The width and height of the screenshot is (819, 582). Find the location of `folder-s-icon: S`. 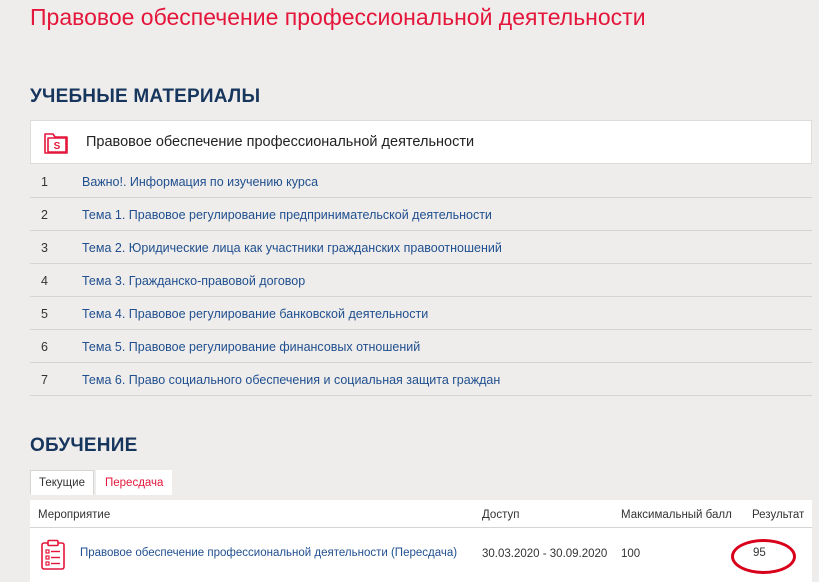

folder-s-icon: S is located at coordinates (56, 143).